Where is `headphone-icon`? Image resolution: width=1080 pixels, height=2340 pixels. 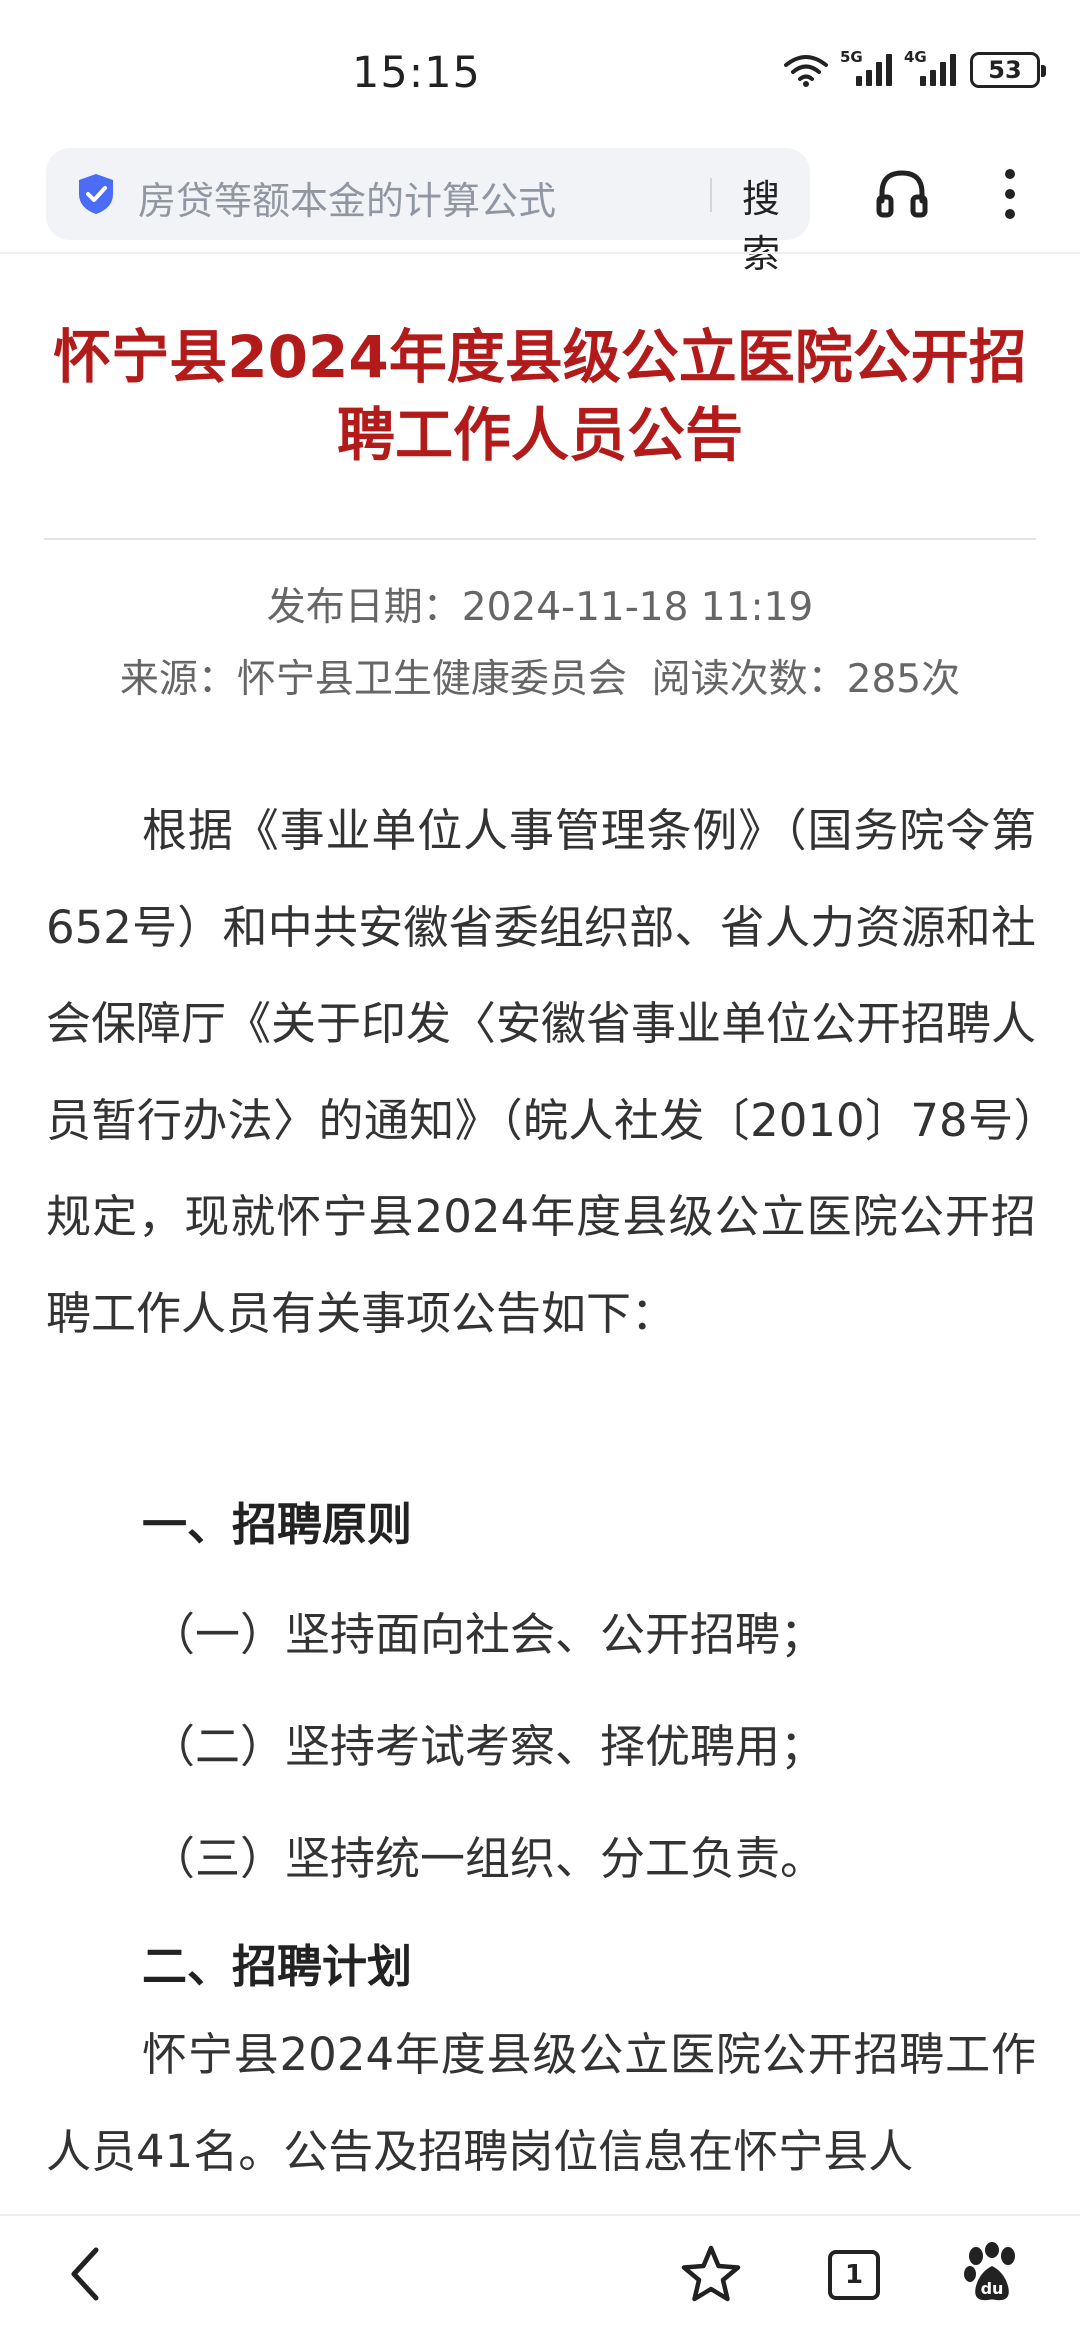 headphone-icon is located at coordinates (902, 193).